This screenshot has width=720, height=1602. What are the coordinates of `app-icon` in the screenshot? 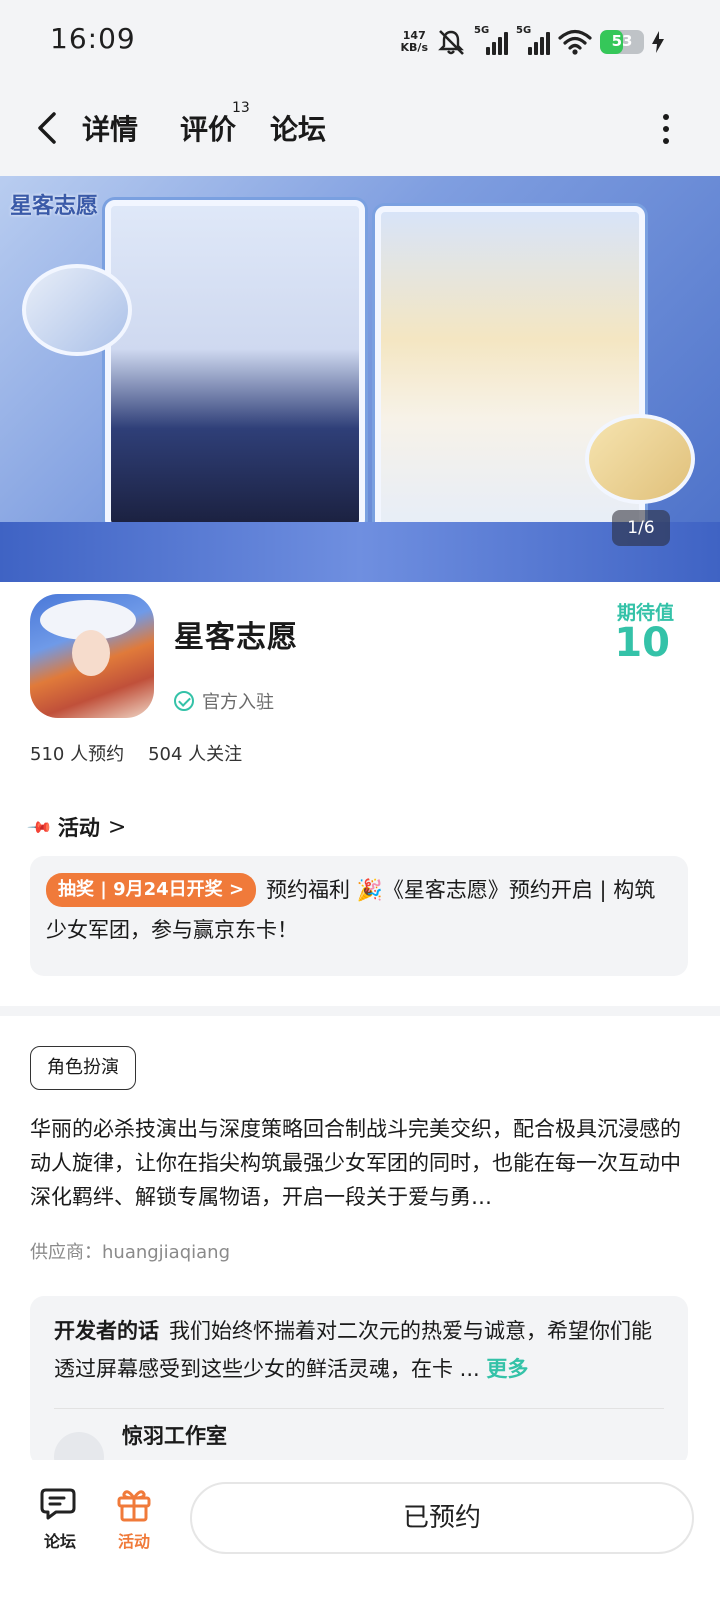 It's located at (92, 656).